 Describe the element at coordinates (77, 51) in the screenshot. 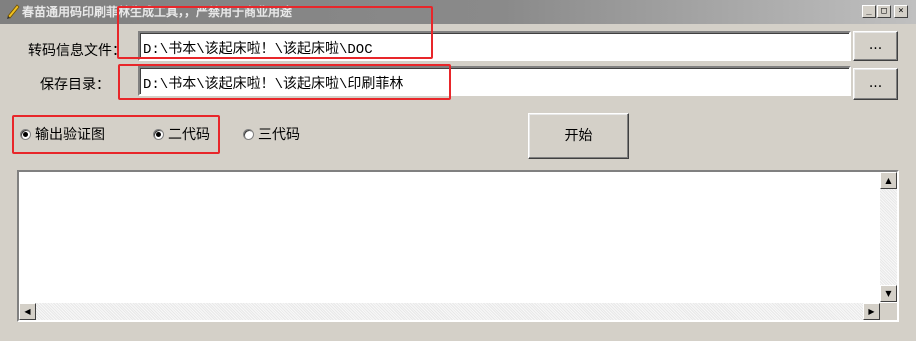

I see `source-file-label: 转码信息文件：` at that location.